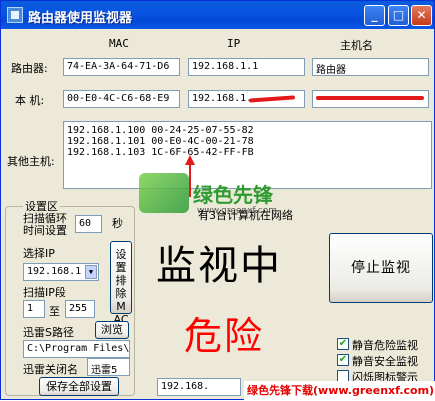 This screenshot has width=435, height=401. I want to click on router-mac-field: 74-EA-3A-64-71-D6, so click(121, 67).